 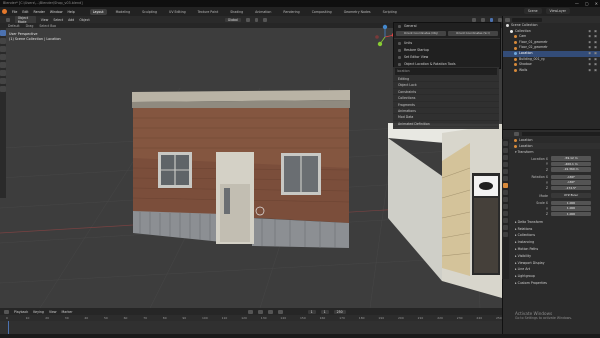 What do you see at coordinates (446, 71) in the screenshot?
I see `overlay-search-input: location` at bounding box center [446, 71].